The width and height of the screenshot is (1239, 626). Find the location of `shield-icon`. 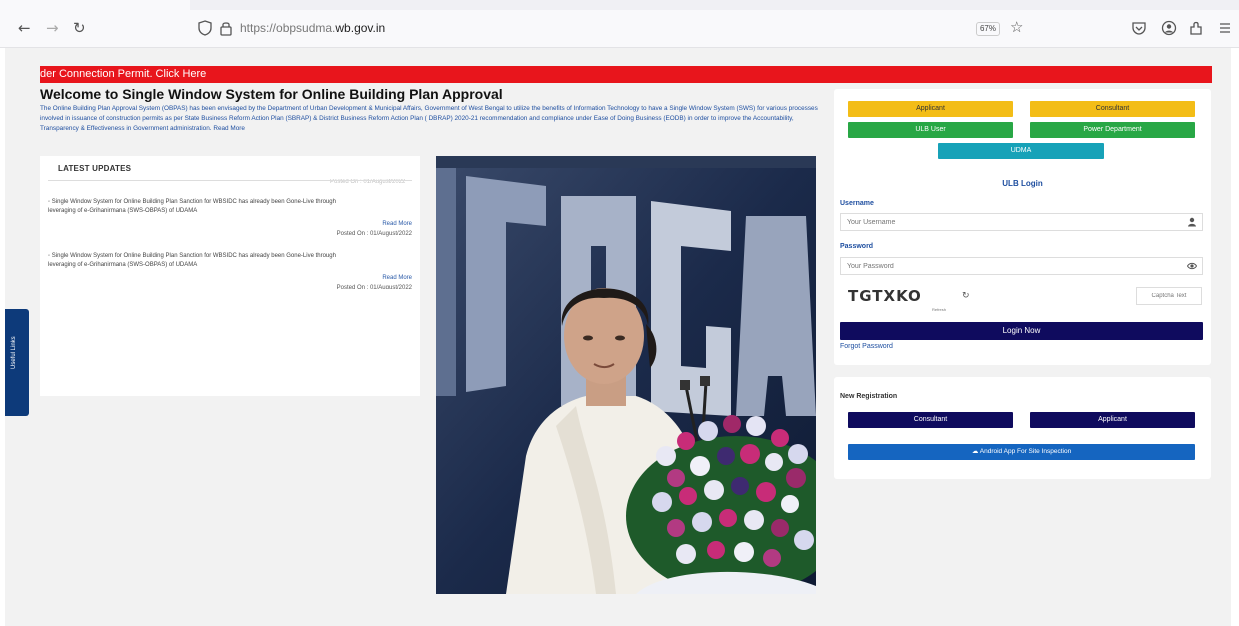

shield-icon is located at coordinates (205, 28).